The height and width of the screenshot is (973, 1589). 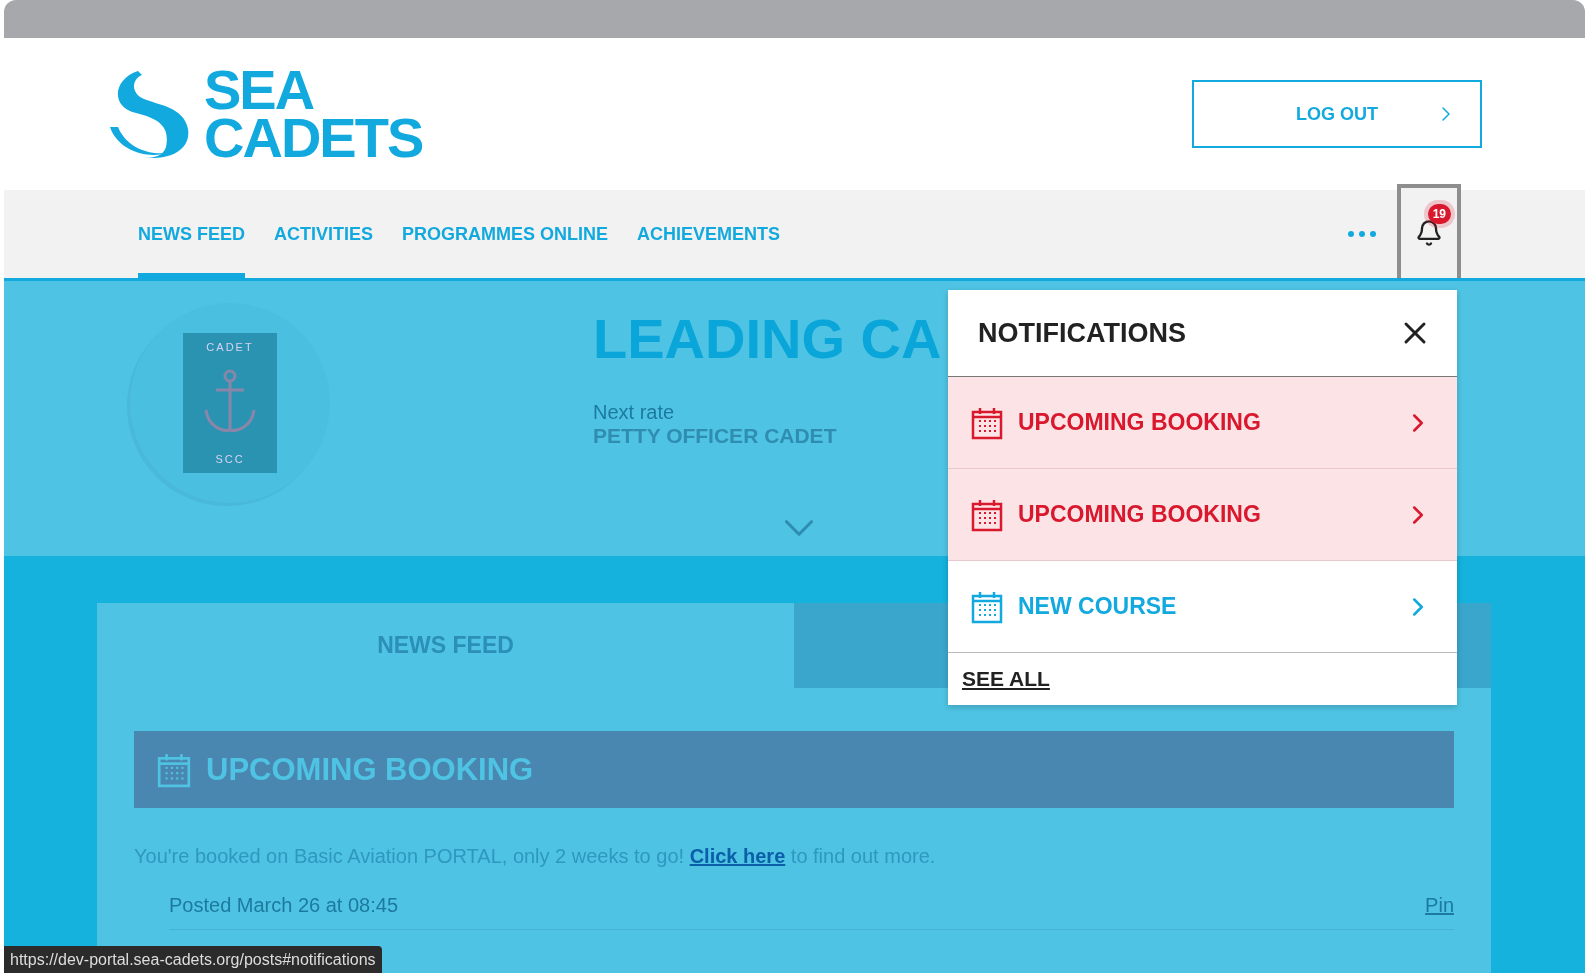 What do you see at coordinates (1439, 214) in the screenshot?
I see `notification-count: 19` at bounding box center [1439, 214].